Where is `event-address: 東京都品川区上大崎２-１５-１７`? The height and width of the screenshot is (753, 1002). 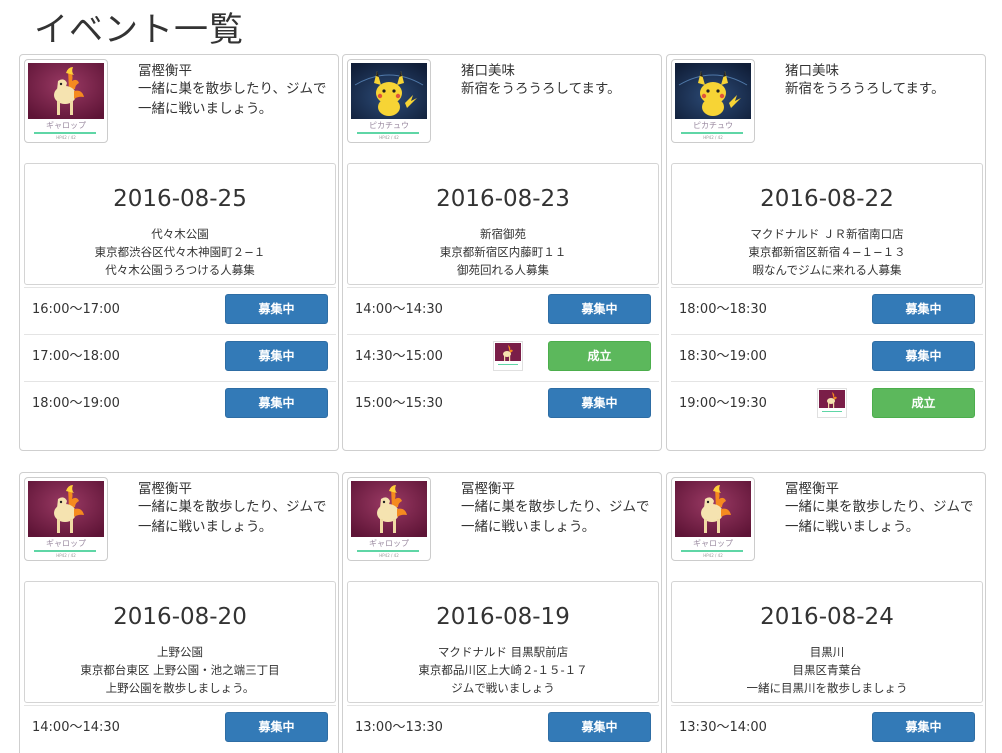 event-address: 東京都品川区上大崎２-１５-１７ is located at coordinates (503, 670).